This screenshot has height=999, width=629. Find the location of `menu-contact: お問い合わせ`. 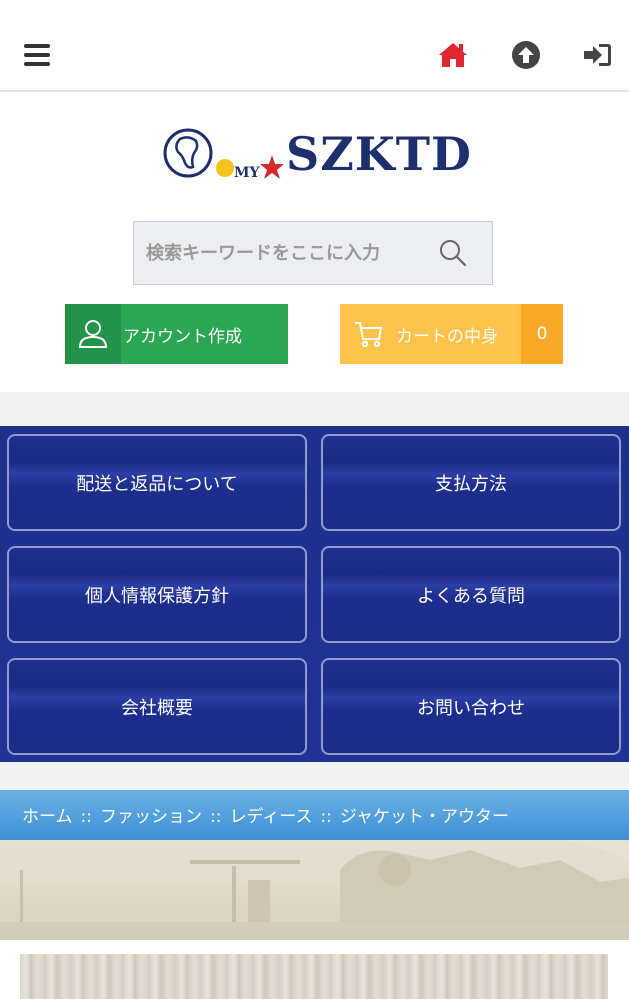

menu-contact: お問い合わせ is located at coordinates (471, 706).